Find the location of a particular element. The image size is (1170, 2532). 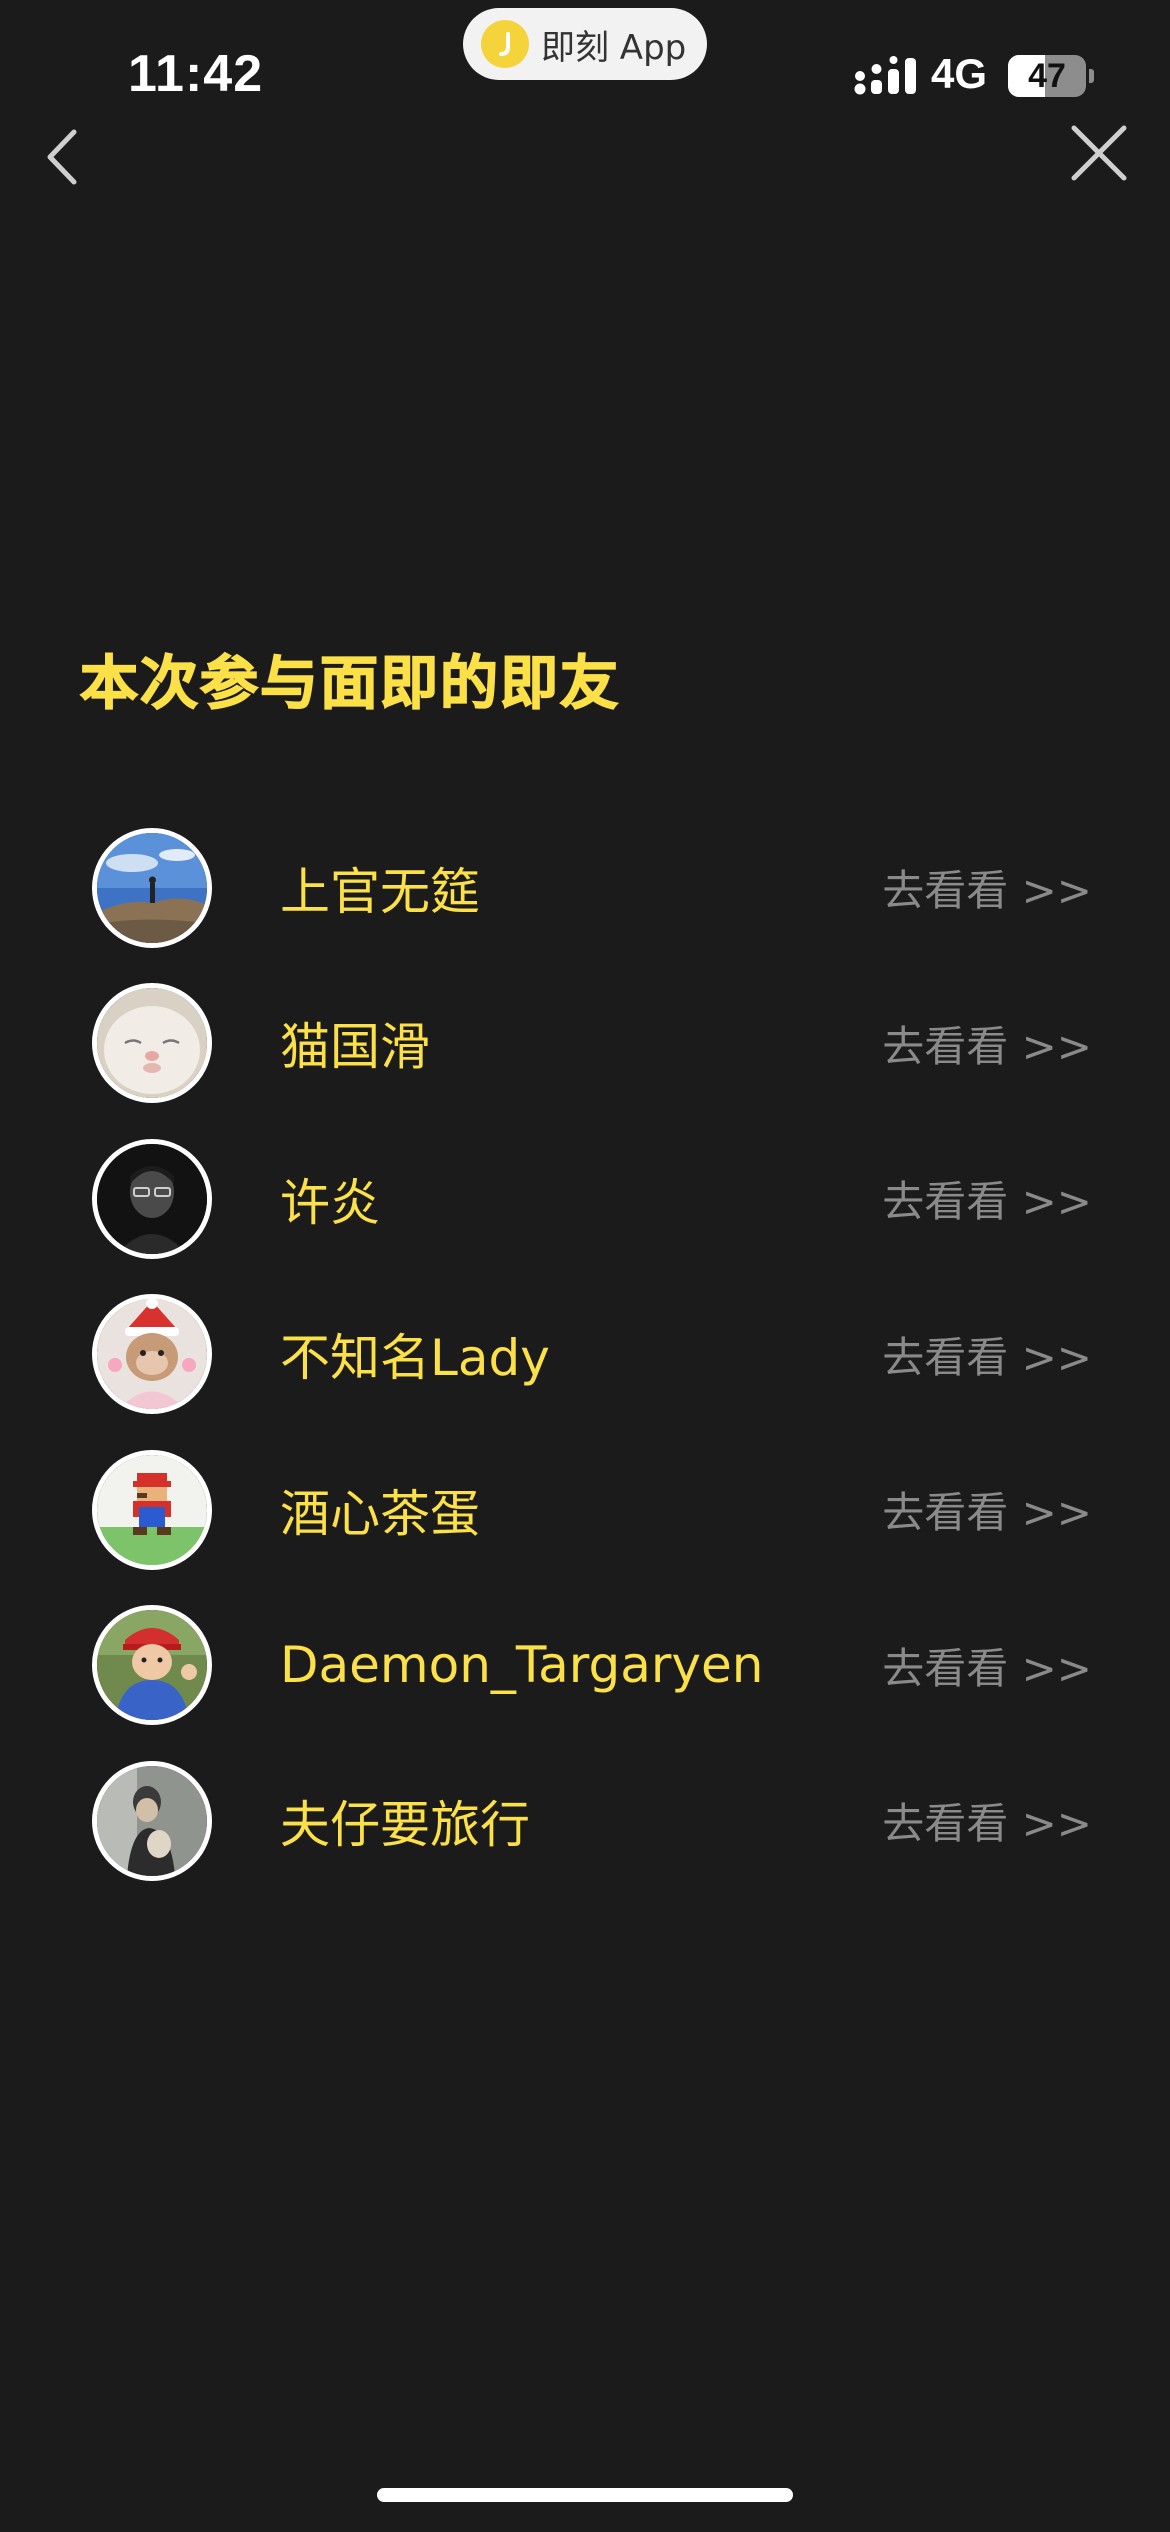

participant-row: 上官无筵 去看看 >> is located at coordinates (592, 888).